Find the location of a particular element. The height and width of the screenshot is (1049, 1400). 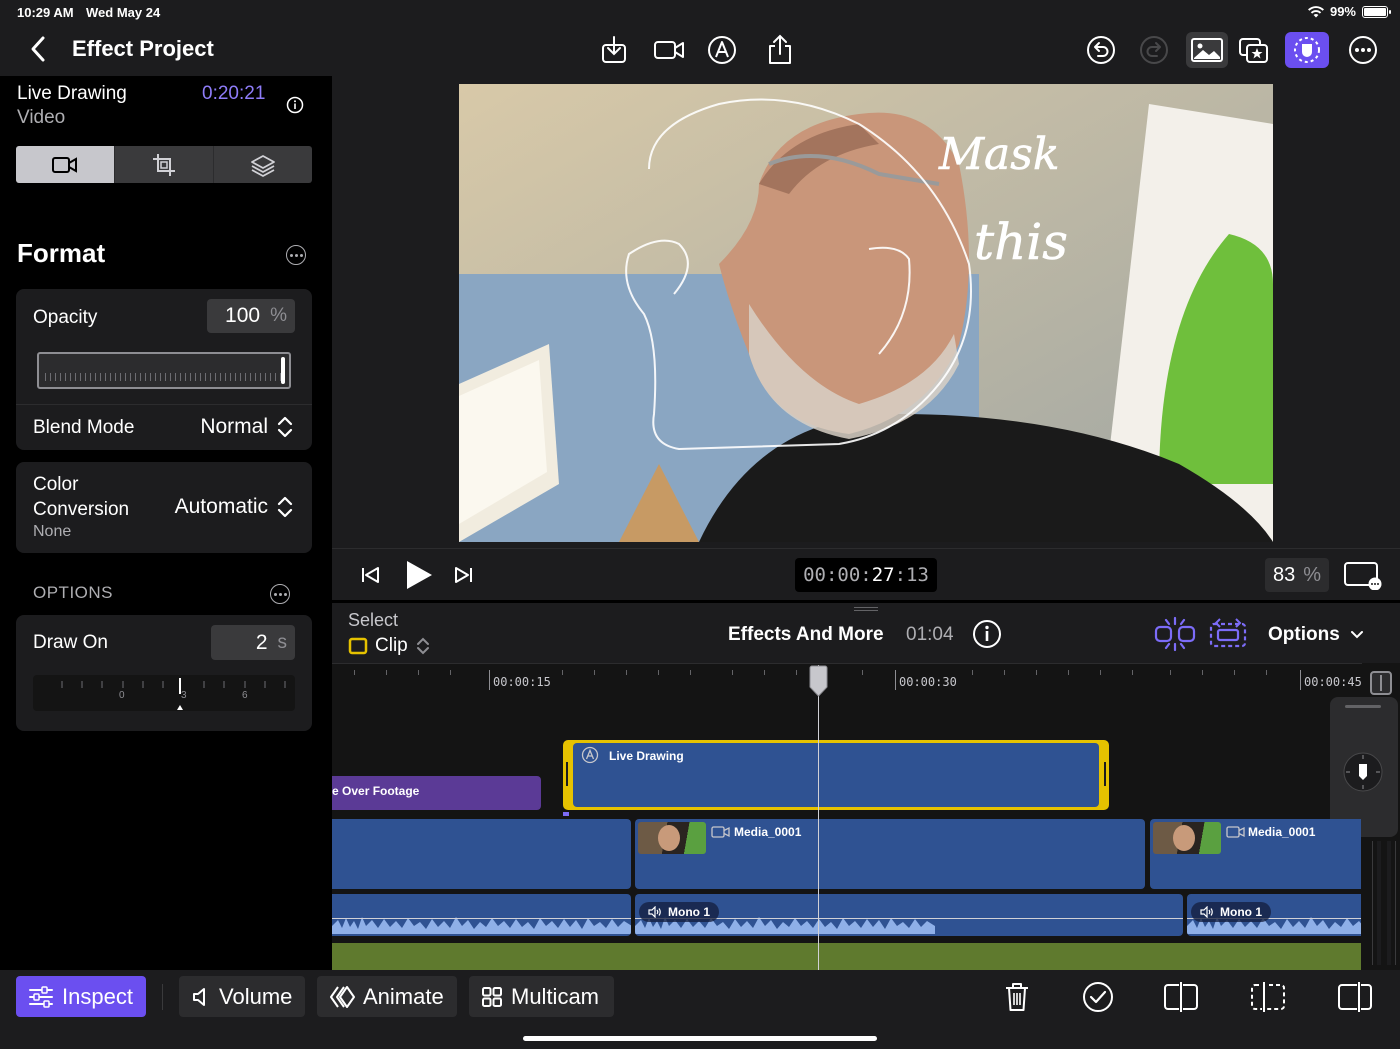

inspector-mask-button is located at coordinates (1307, 50).